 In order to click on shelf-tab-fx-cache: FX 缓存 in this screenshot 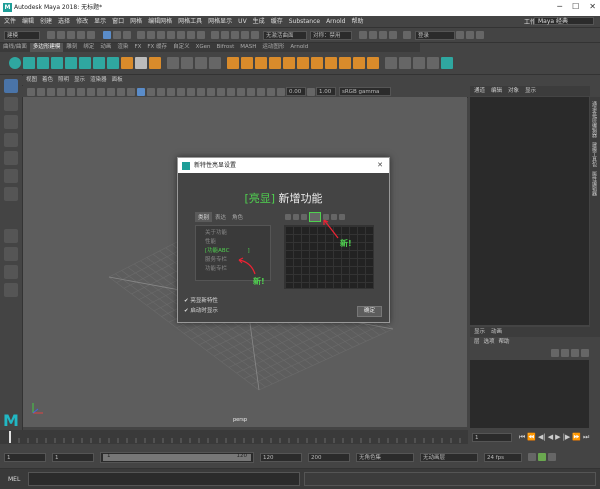, I will do `click(157, 47)`.